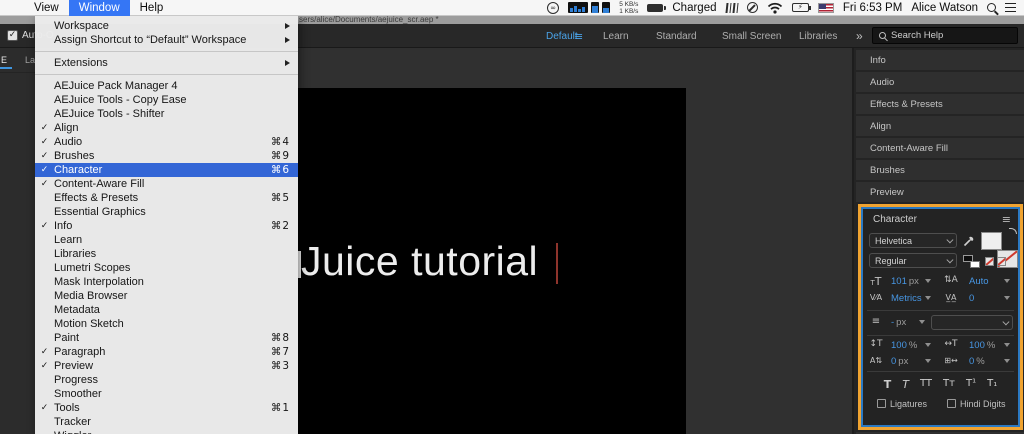 The height and width of the screenshot is (434, 1024). Describe the element at coordinates (731, 7) in the screenshot. I see `bars-menu-icon` at that location.